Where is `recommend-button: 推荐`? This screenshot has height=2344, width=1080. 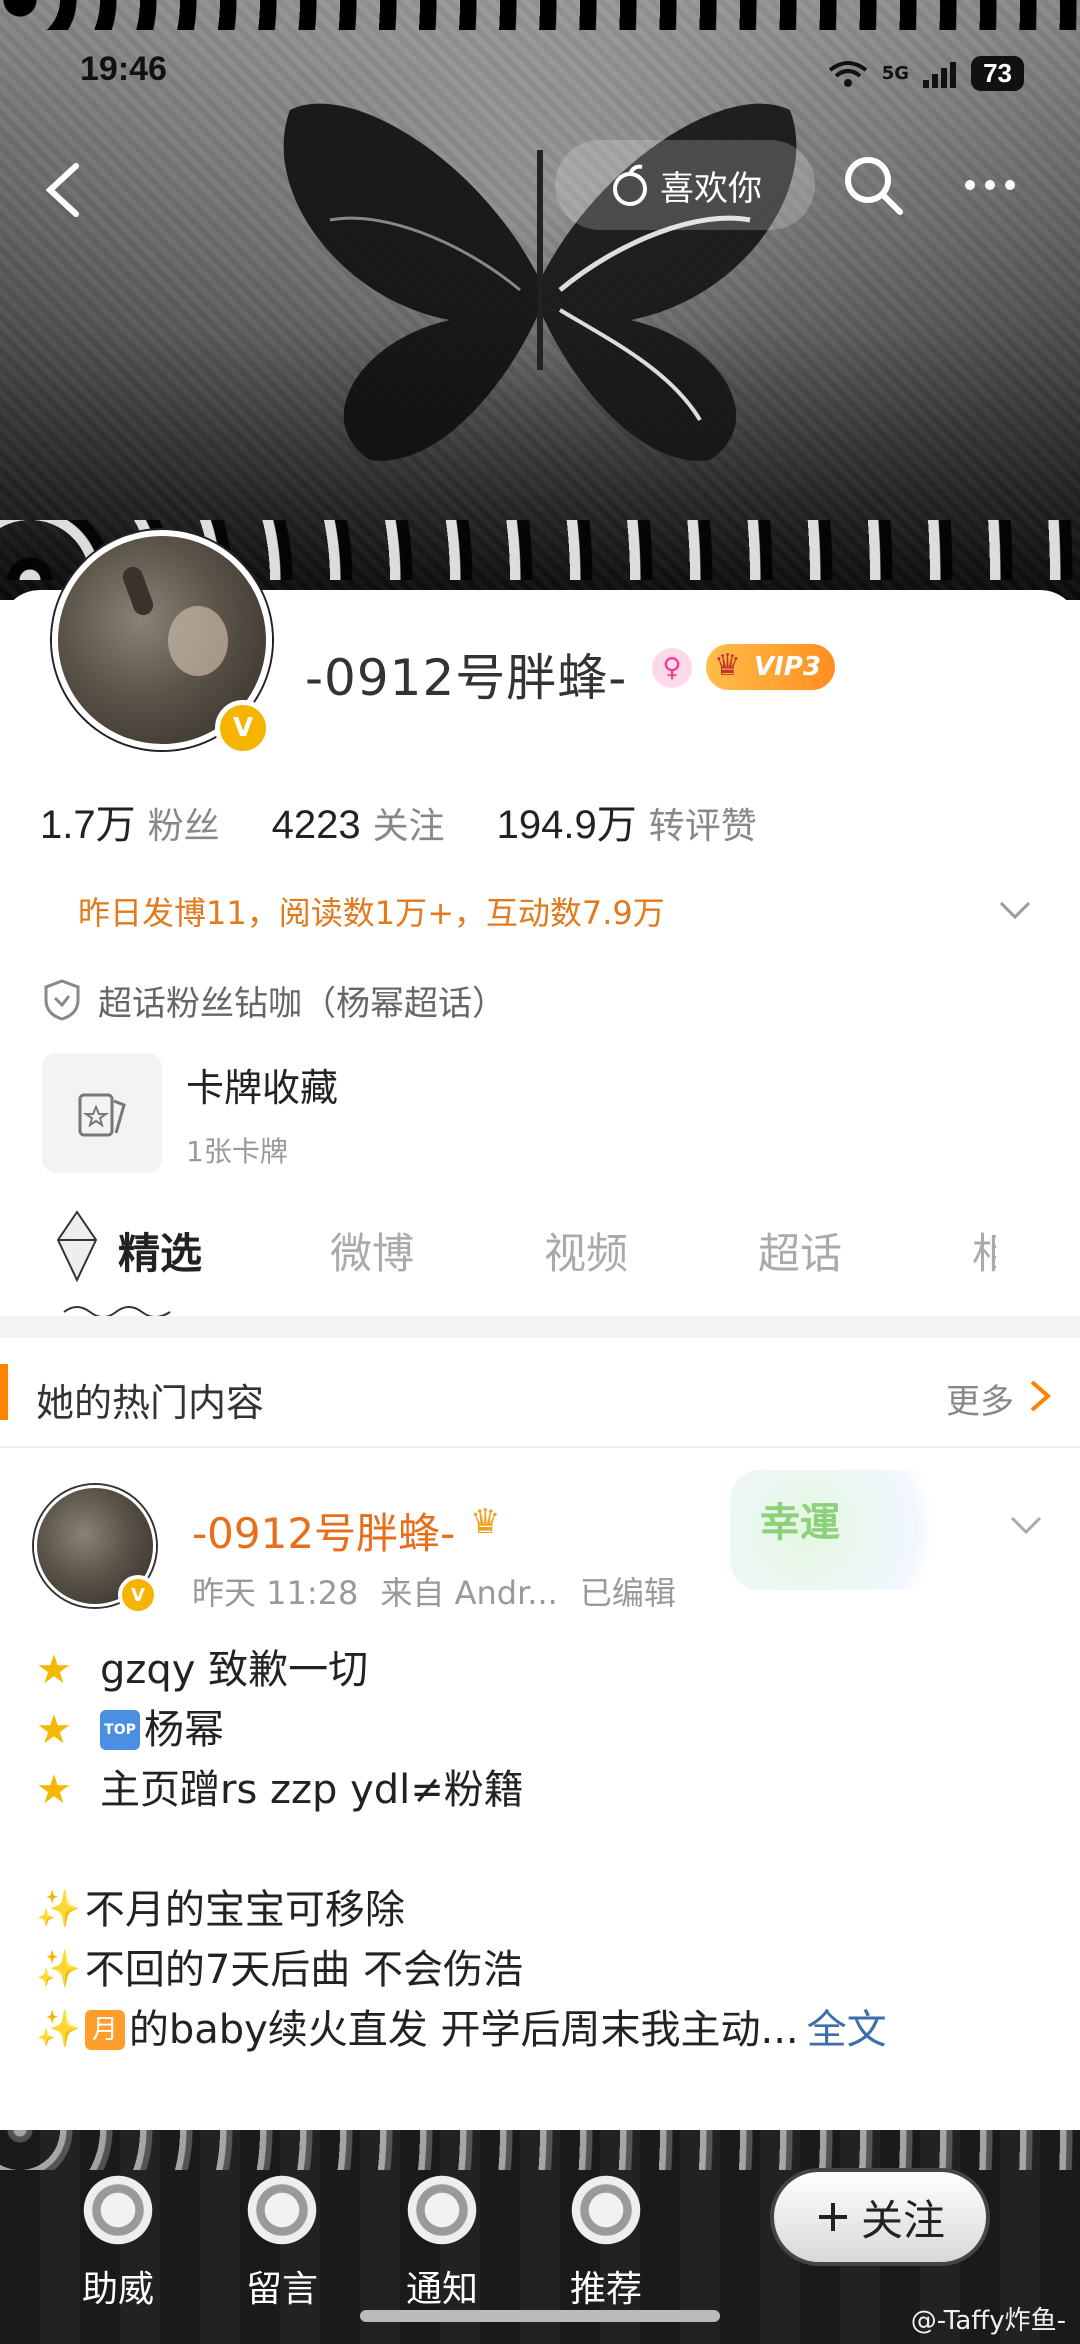 recommend-button: 推荐 is located at coordinates (606, 2230).